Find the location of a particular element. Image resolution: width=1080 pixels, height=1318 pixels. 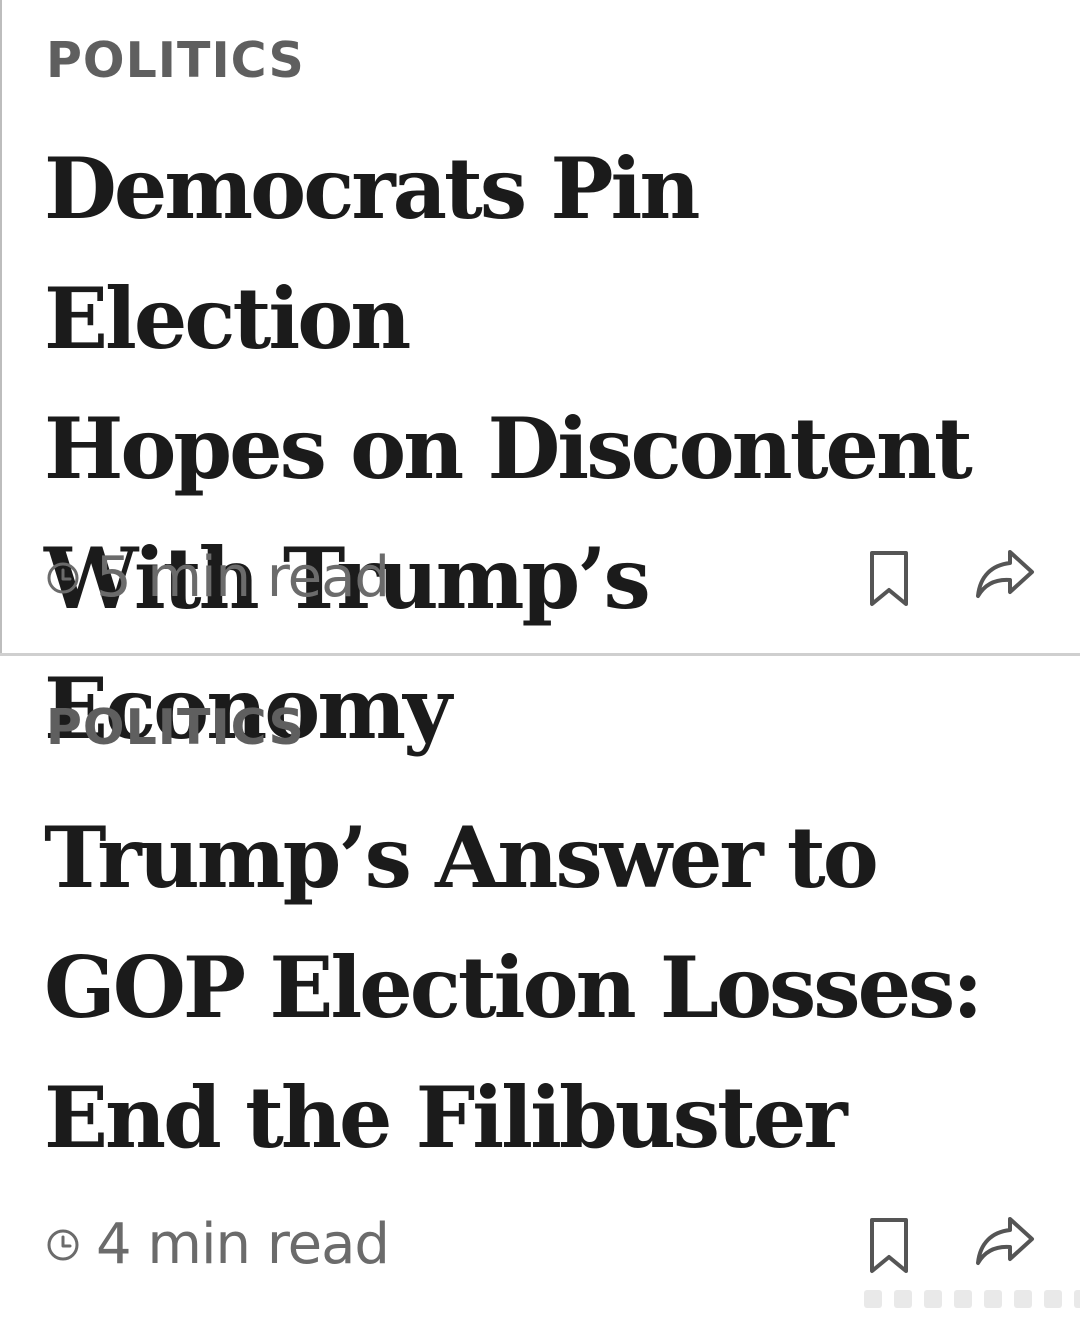

read-time: 4 min read is located at coordinates (218, 1244).